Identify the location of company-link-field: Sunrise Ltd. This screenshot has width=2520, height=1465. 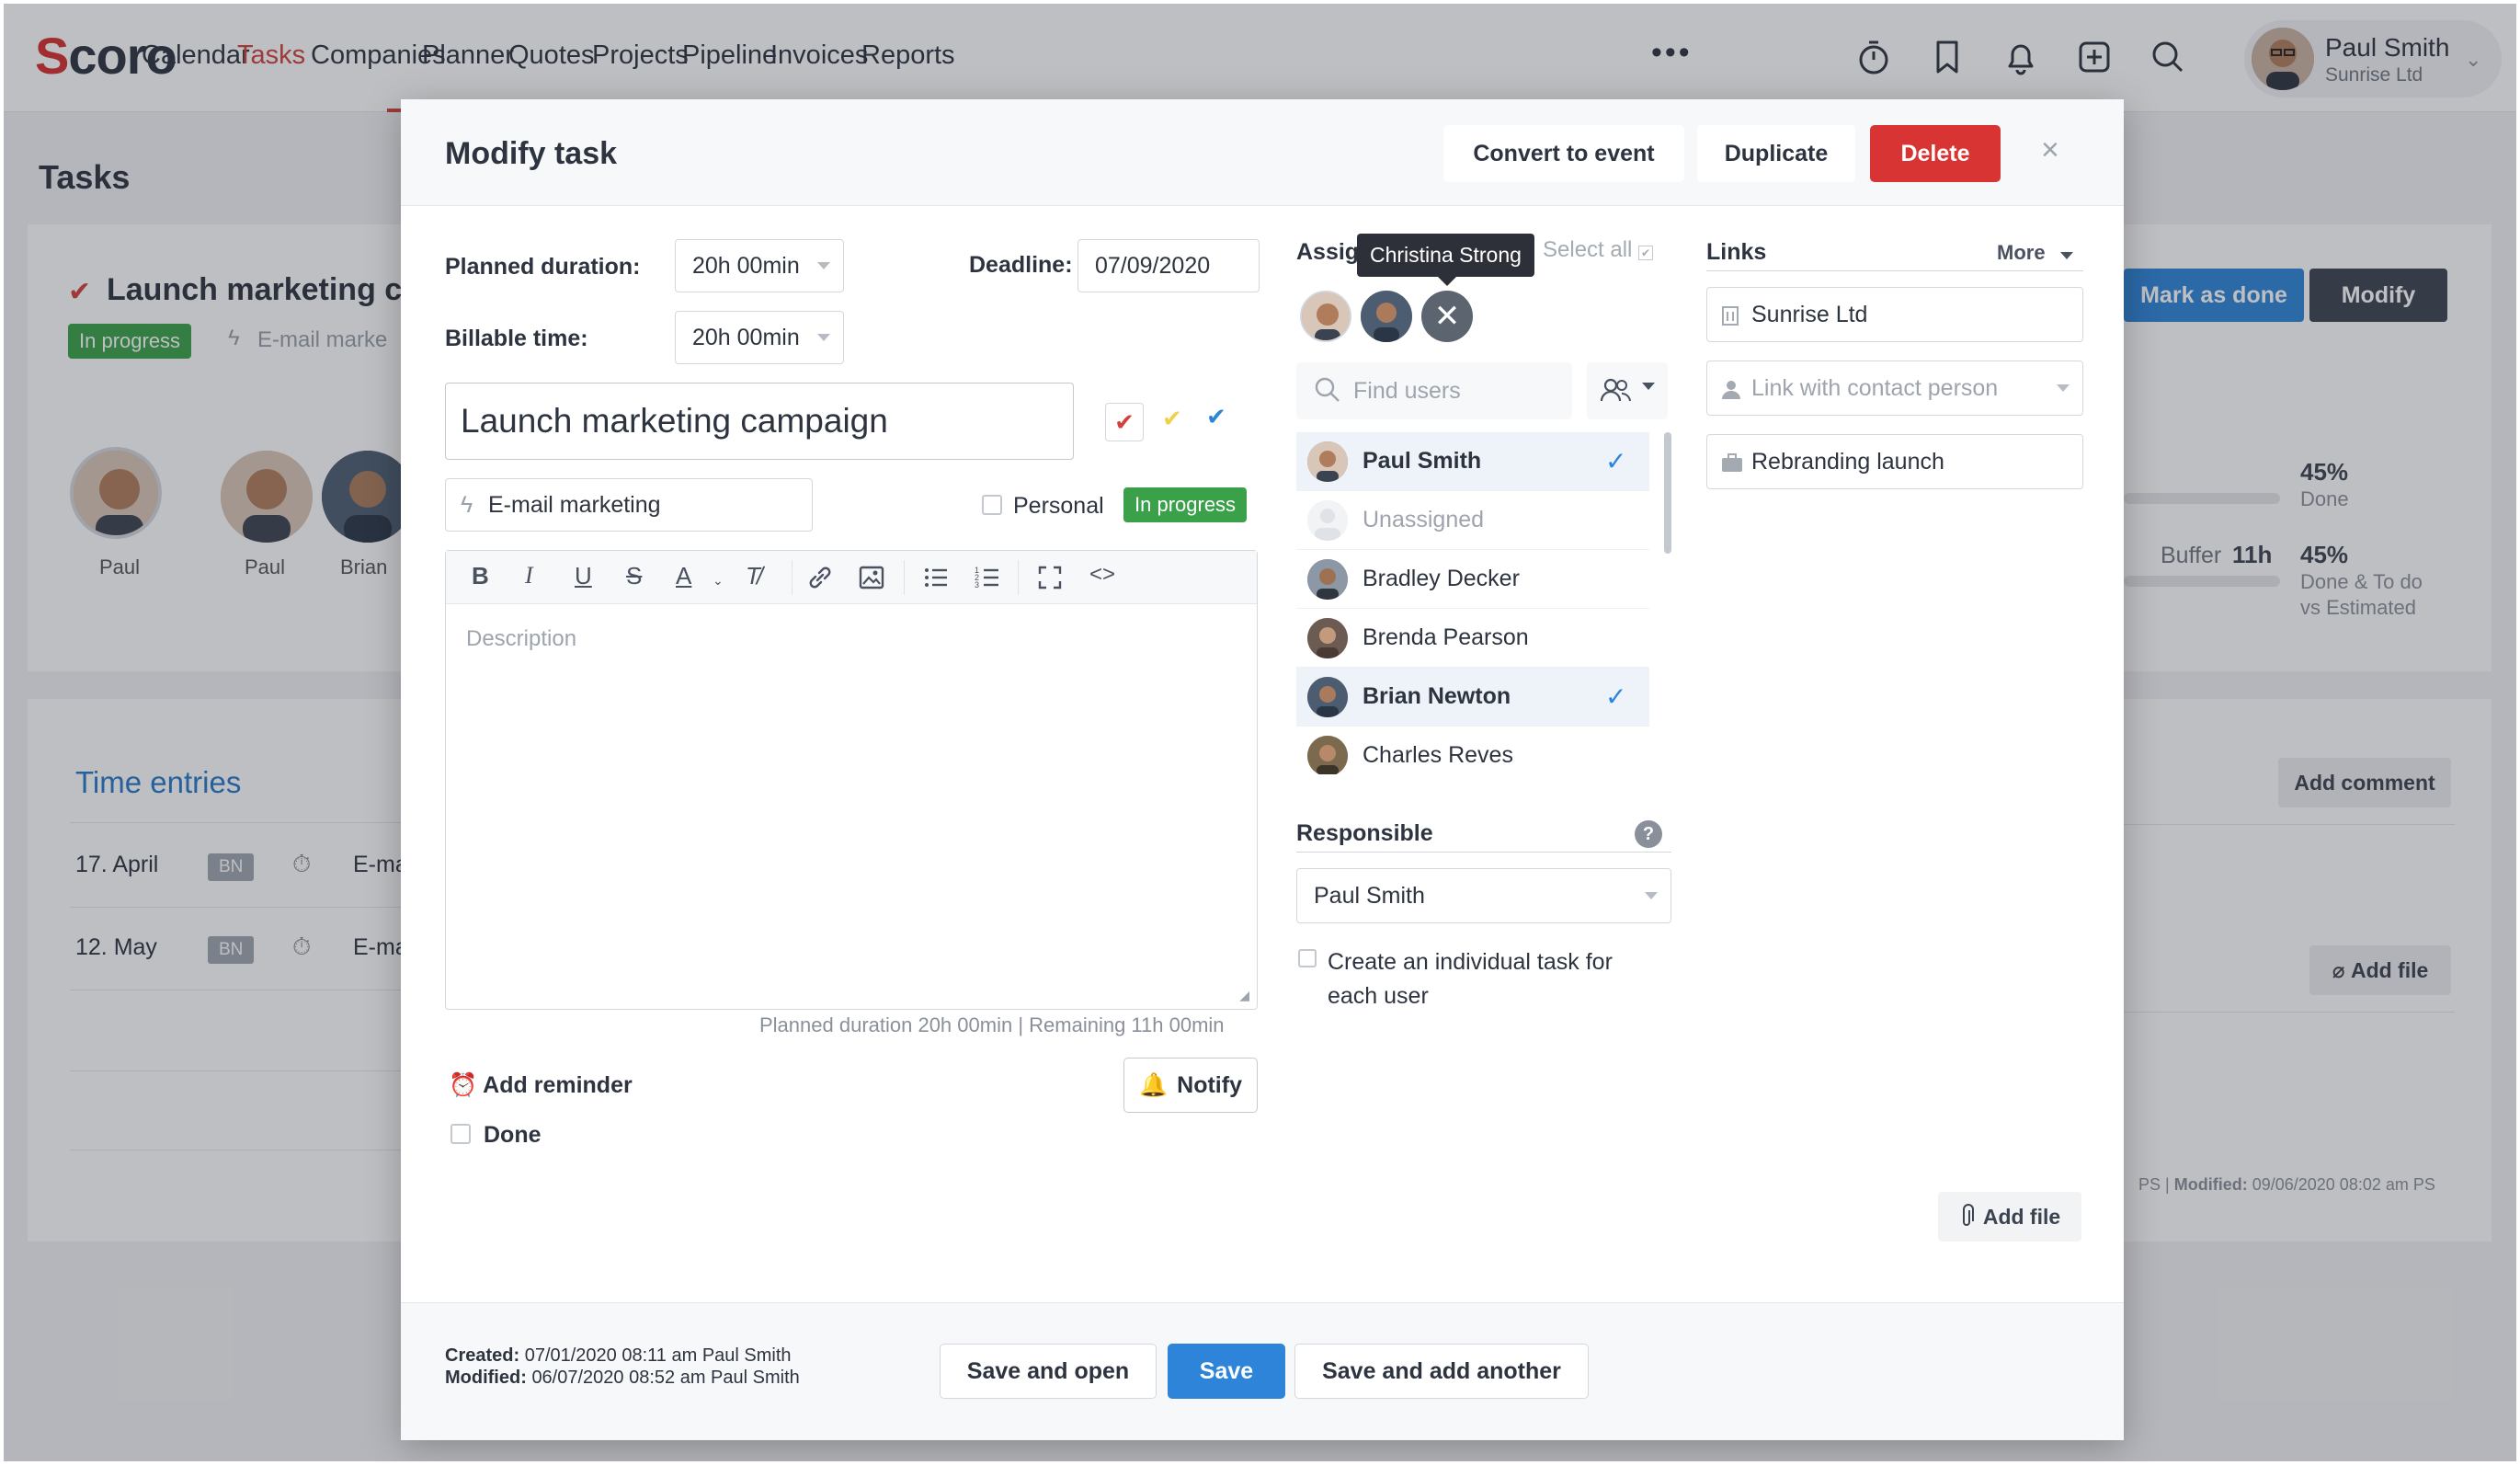
(1894, 315).